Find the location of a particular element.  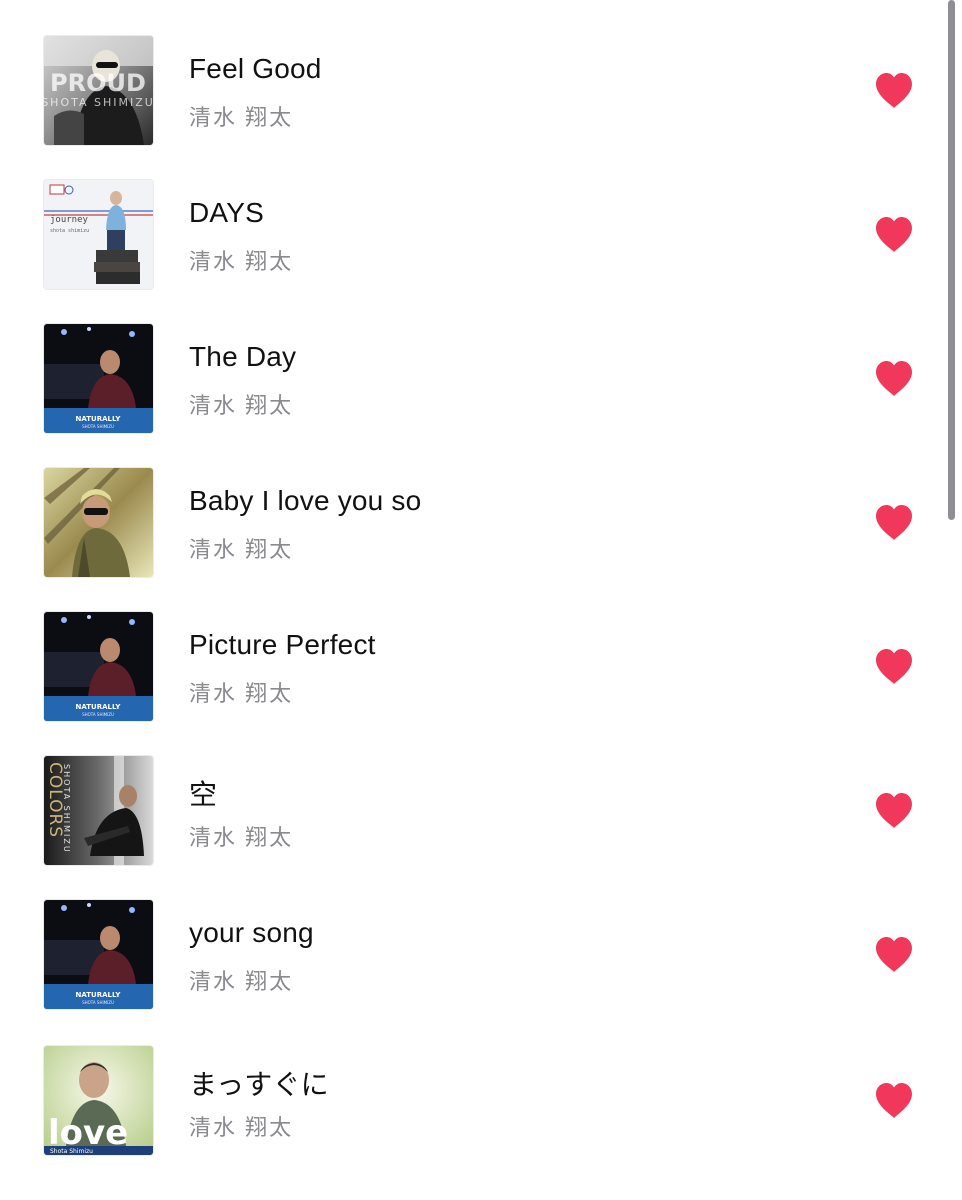

album-art-subtext: shota shimizu is located at coordinates (69, 231).